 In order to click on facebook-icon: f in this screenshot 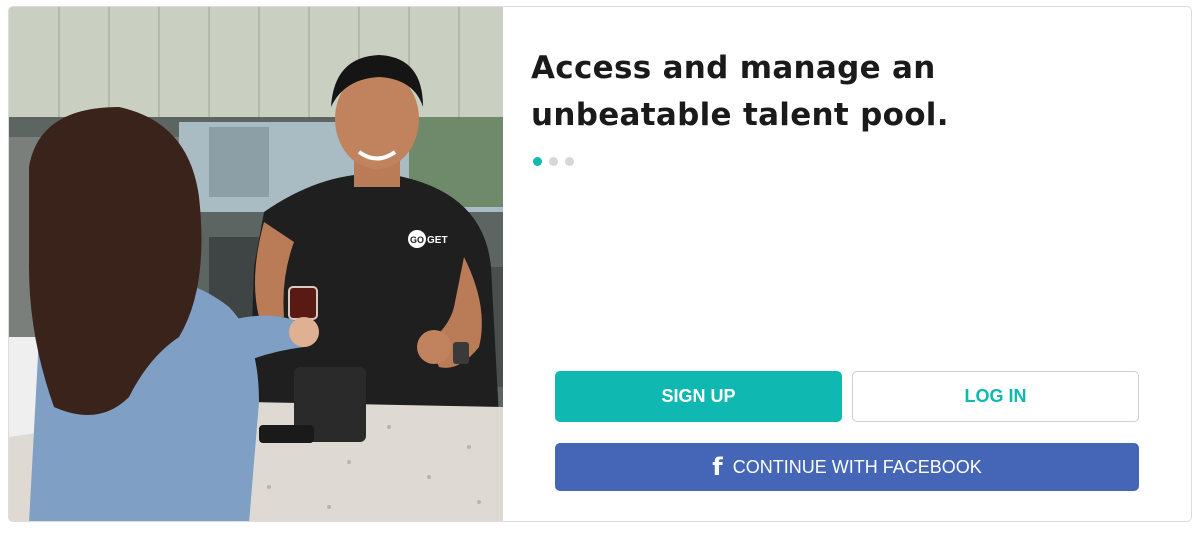, I will do `click(717, 467)`.